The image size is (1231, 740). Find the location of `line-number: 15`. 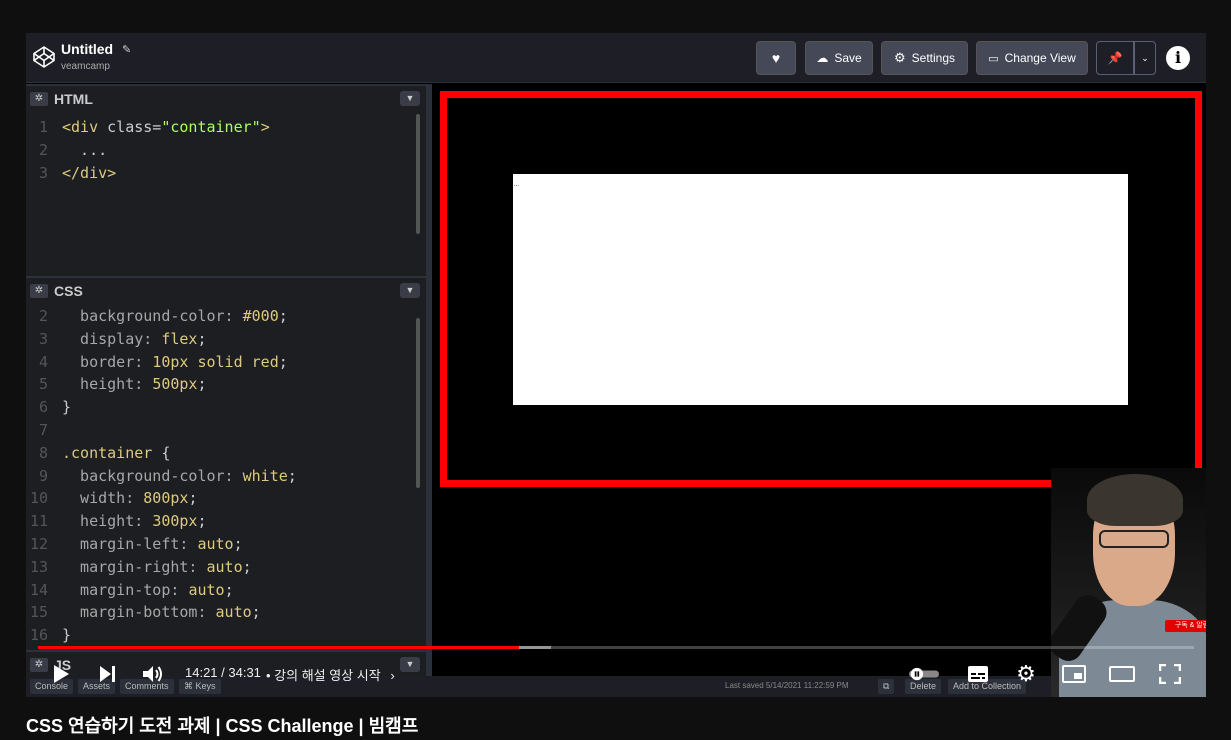

line-number: 15 is located at coordinates (38, 612).